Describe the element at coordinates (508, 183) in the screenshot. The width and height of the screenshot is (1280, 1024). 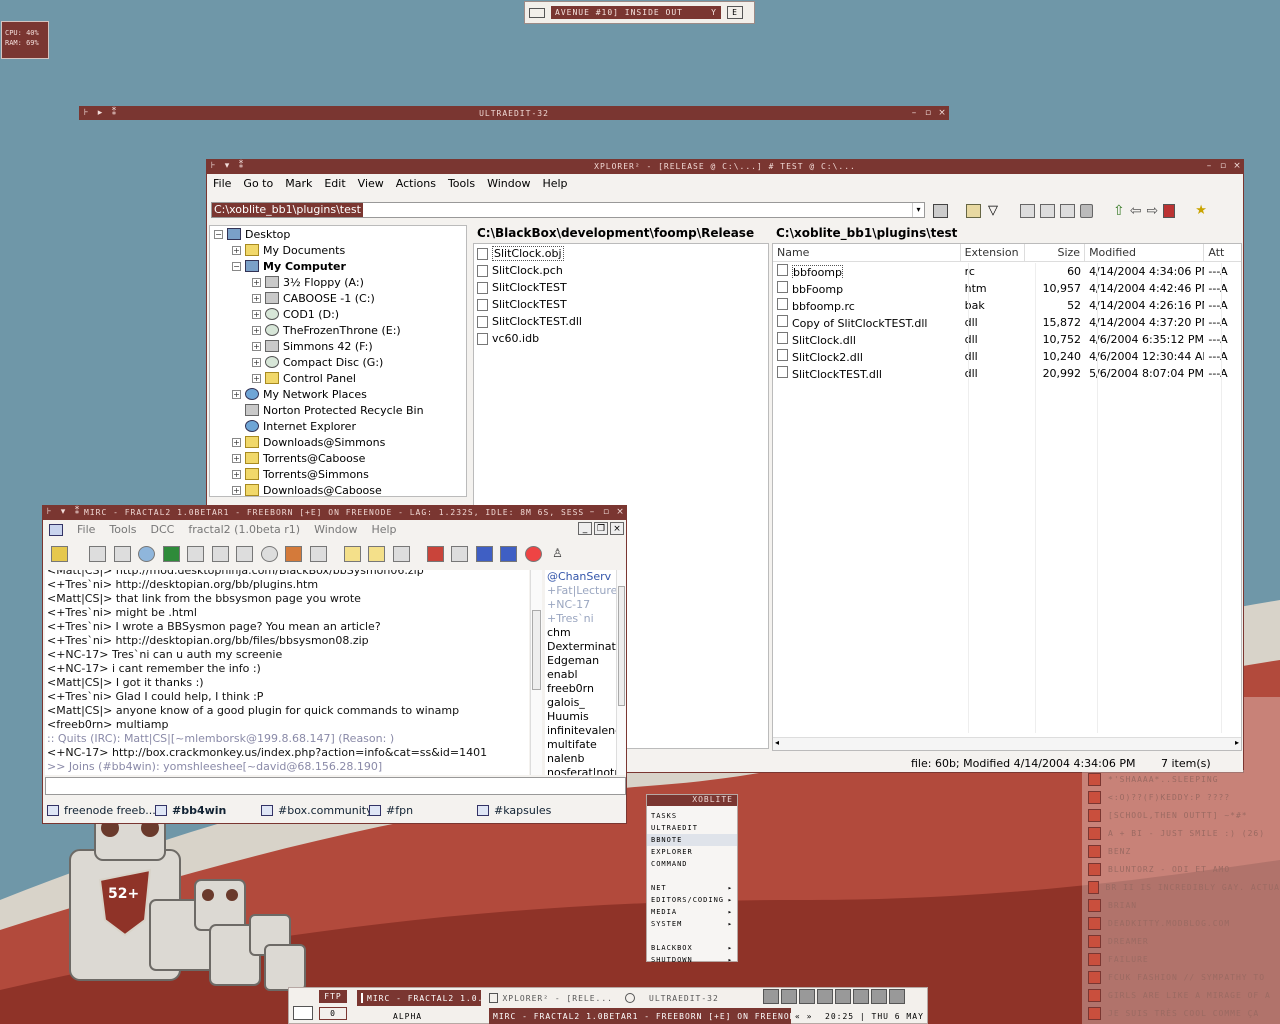
I see `menu-window: Window` at that location.